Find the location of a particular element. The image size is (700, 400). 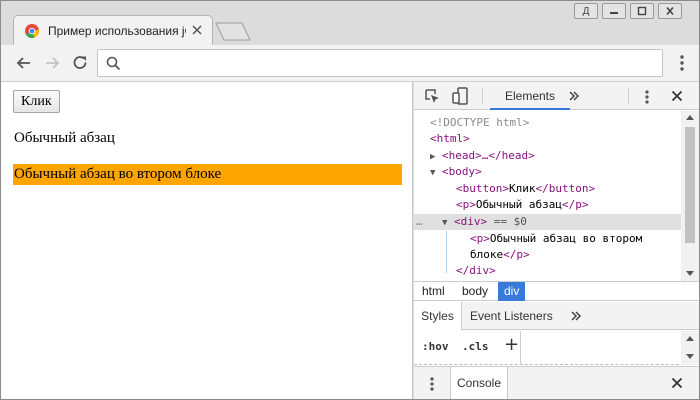

tab-styles: Styles is located at coordinates (438, 316).